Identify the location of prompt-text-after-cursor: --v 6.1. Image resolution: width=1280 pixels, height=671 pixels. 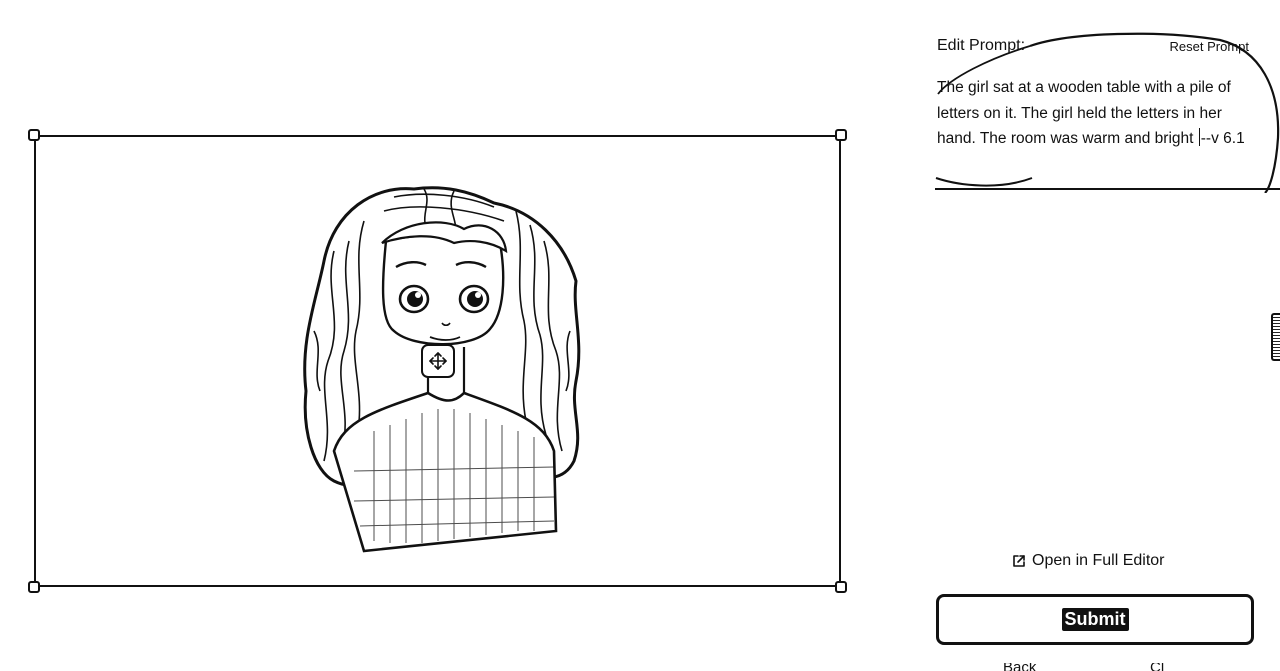
(1222, 138).